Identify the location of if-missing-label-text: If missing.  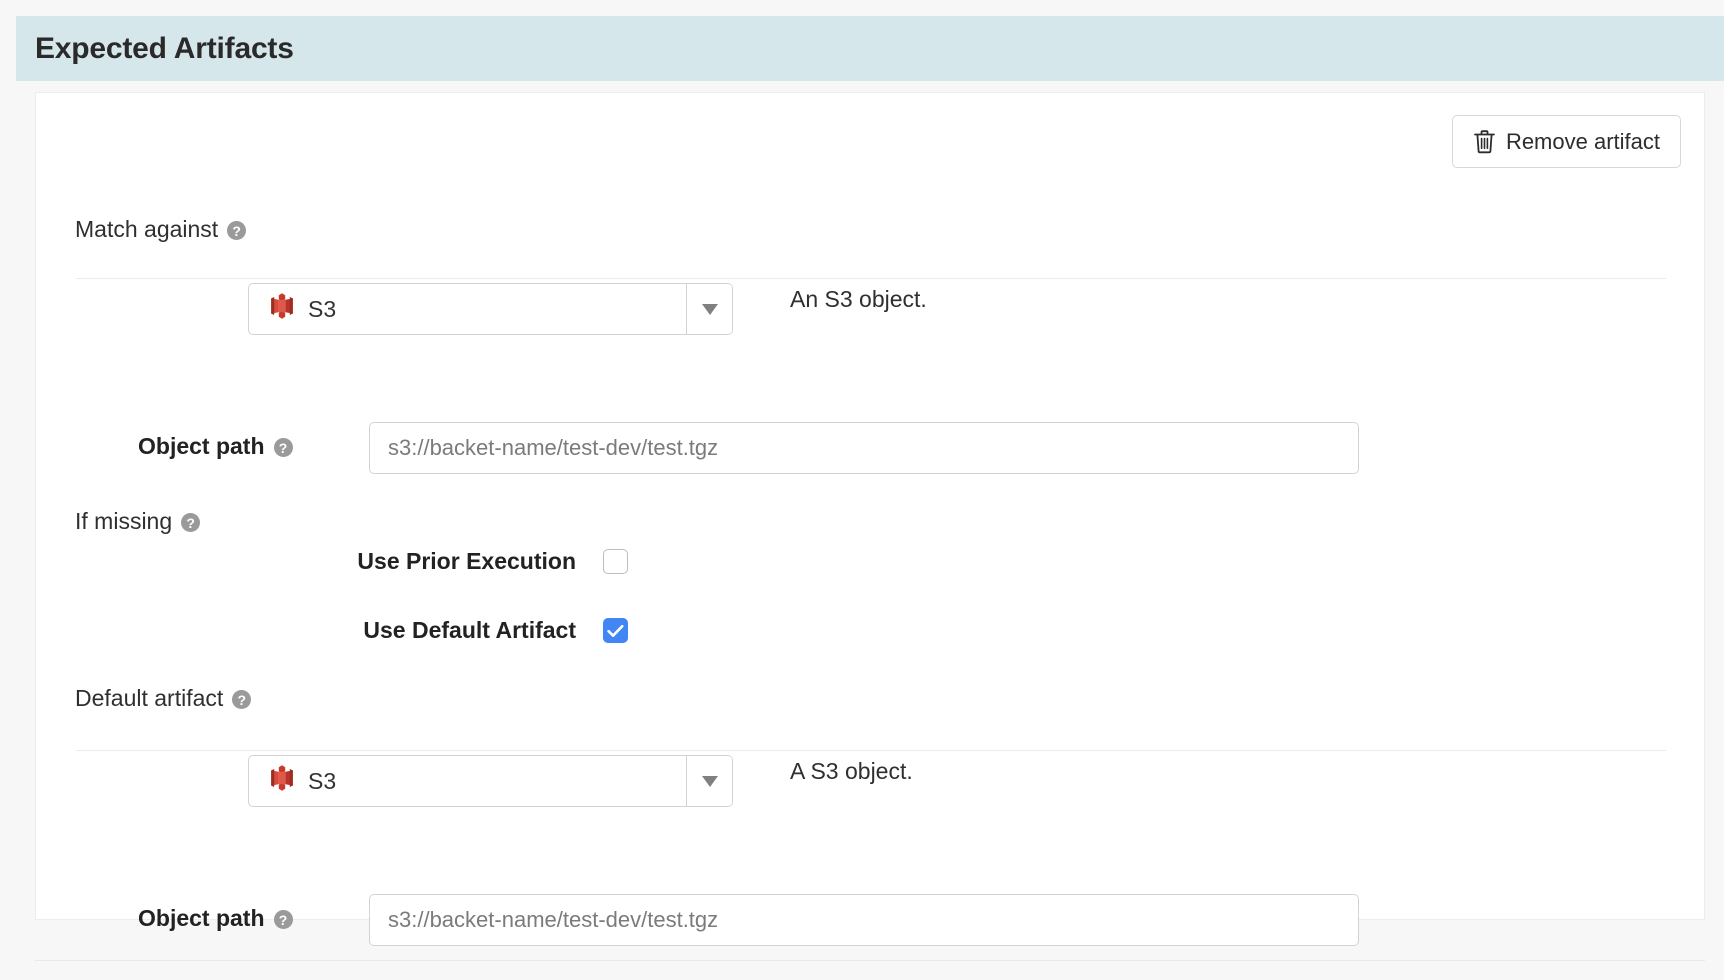
(124, 521).